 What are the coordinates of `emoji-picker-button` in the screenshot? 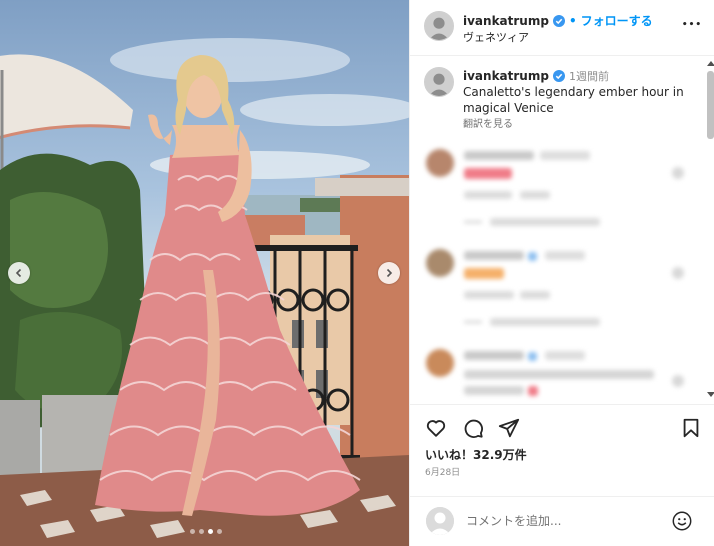 It's located at (682, 521).